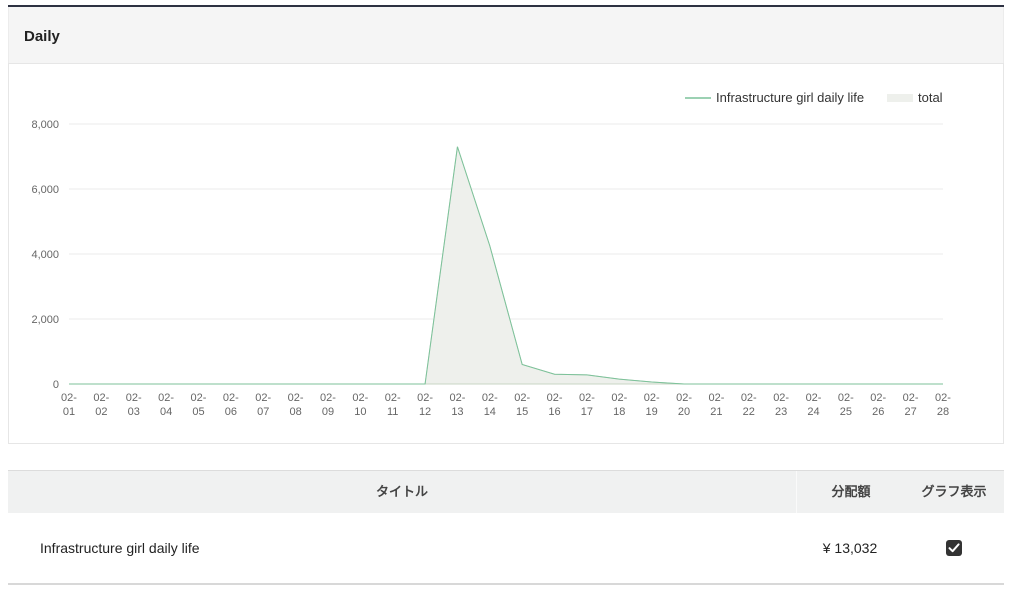  I want to click on x-tick-label: 02-25, so click(846, 405).